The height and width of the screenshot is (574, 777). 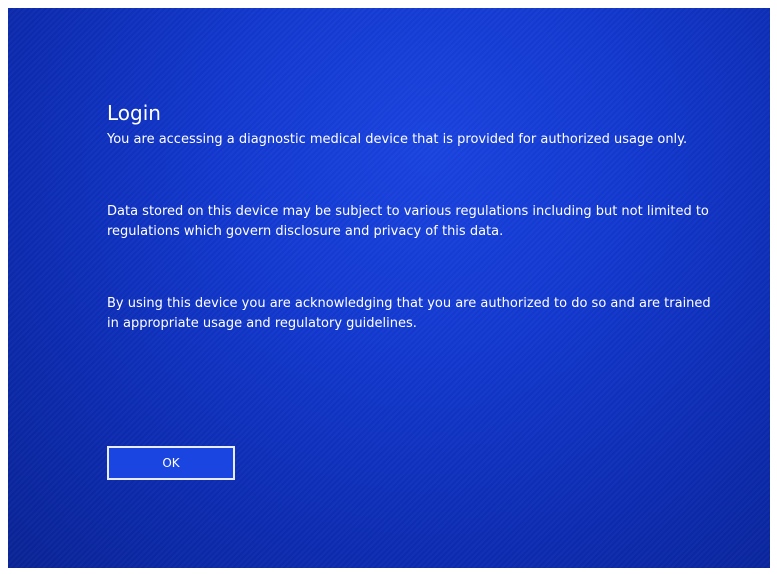 I want to click on login-title: Login, so click(x=134, y=113).